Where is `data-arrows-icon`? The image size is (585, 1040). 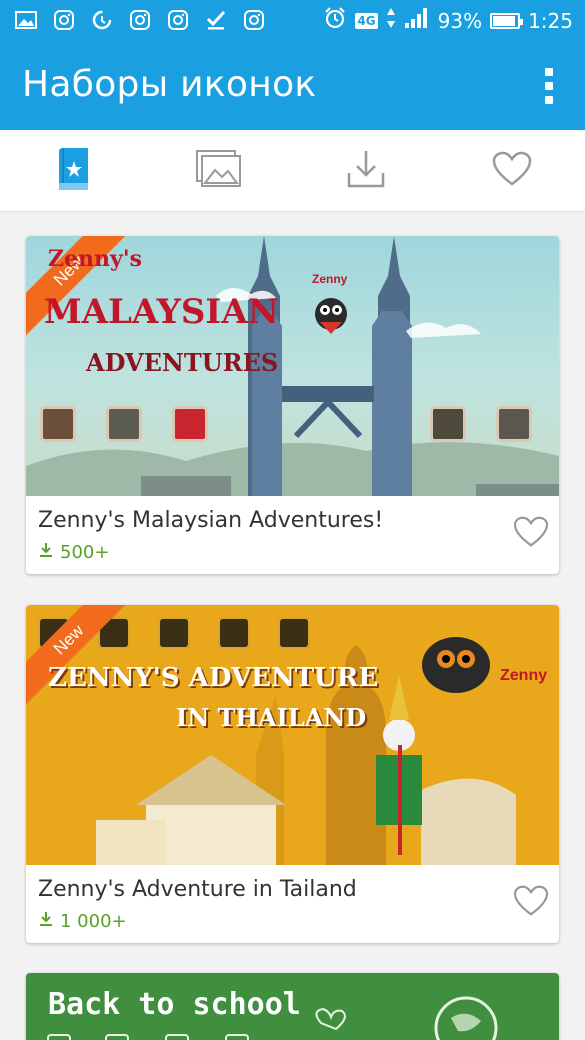 data-arrows-icon is located at coordinates (391, 20).